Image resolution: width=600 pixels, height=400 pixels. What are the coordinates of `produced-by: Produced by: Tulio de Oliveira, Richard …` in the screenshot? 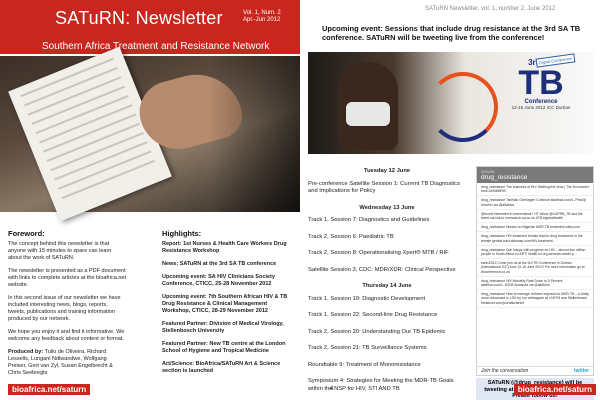 It's located at (67, 363).